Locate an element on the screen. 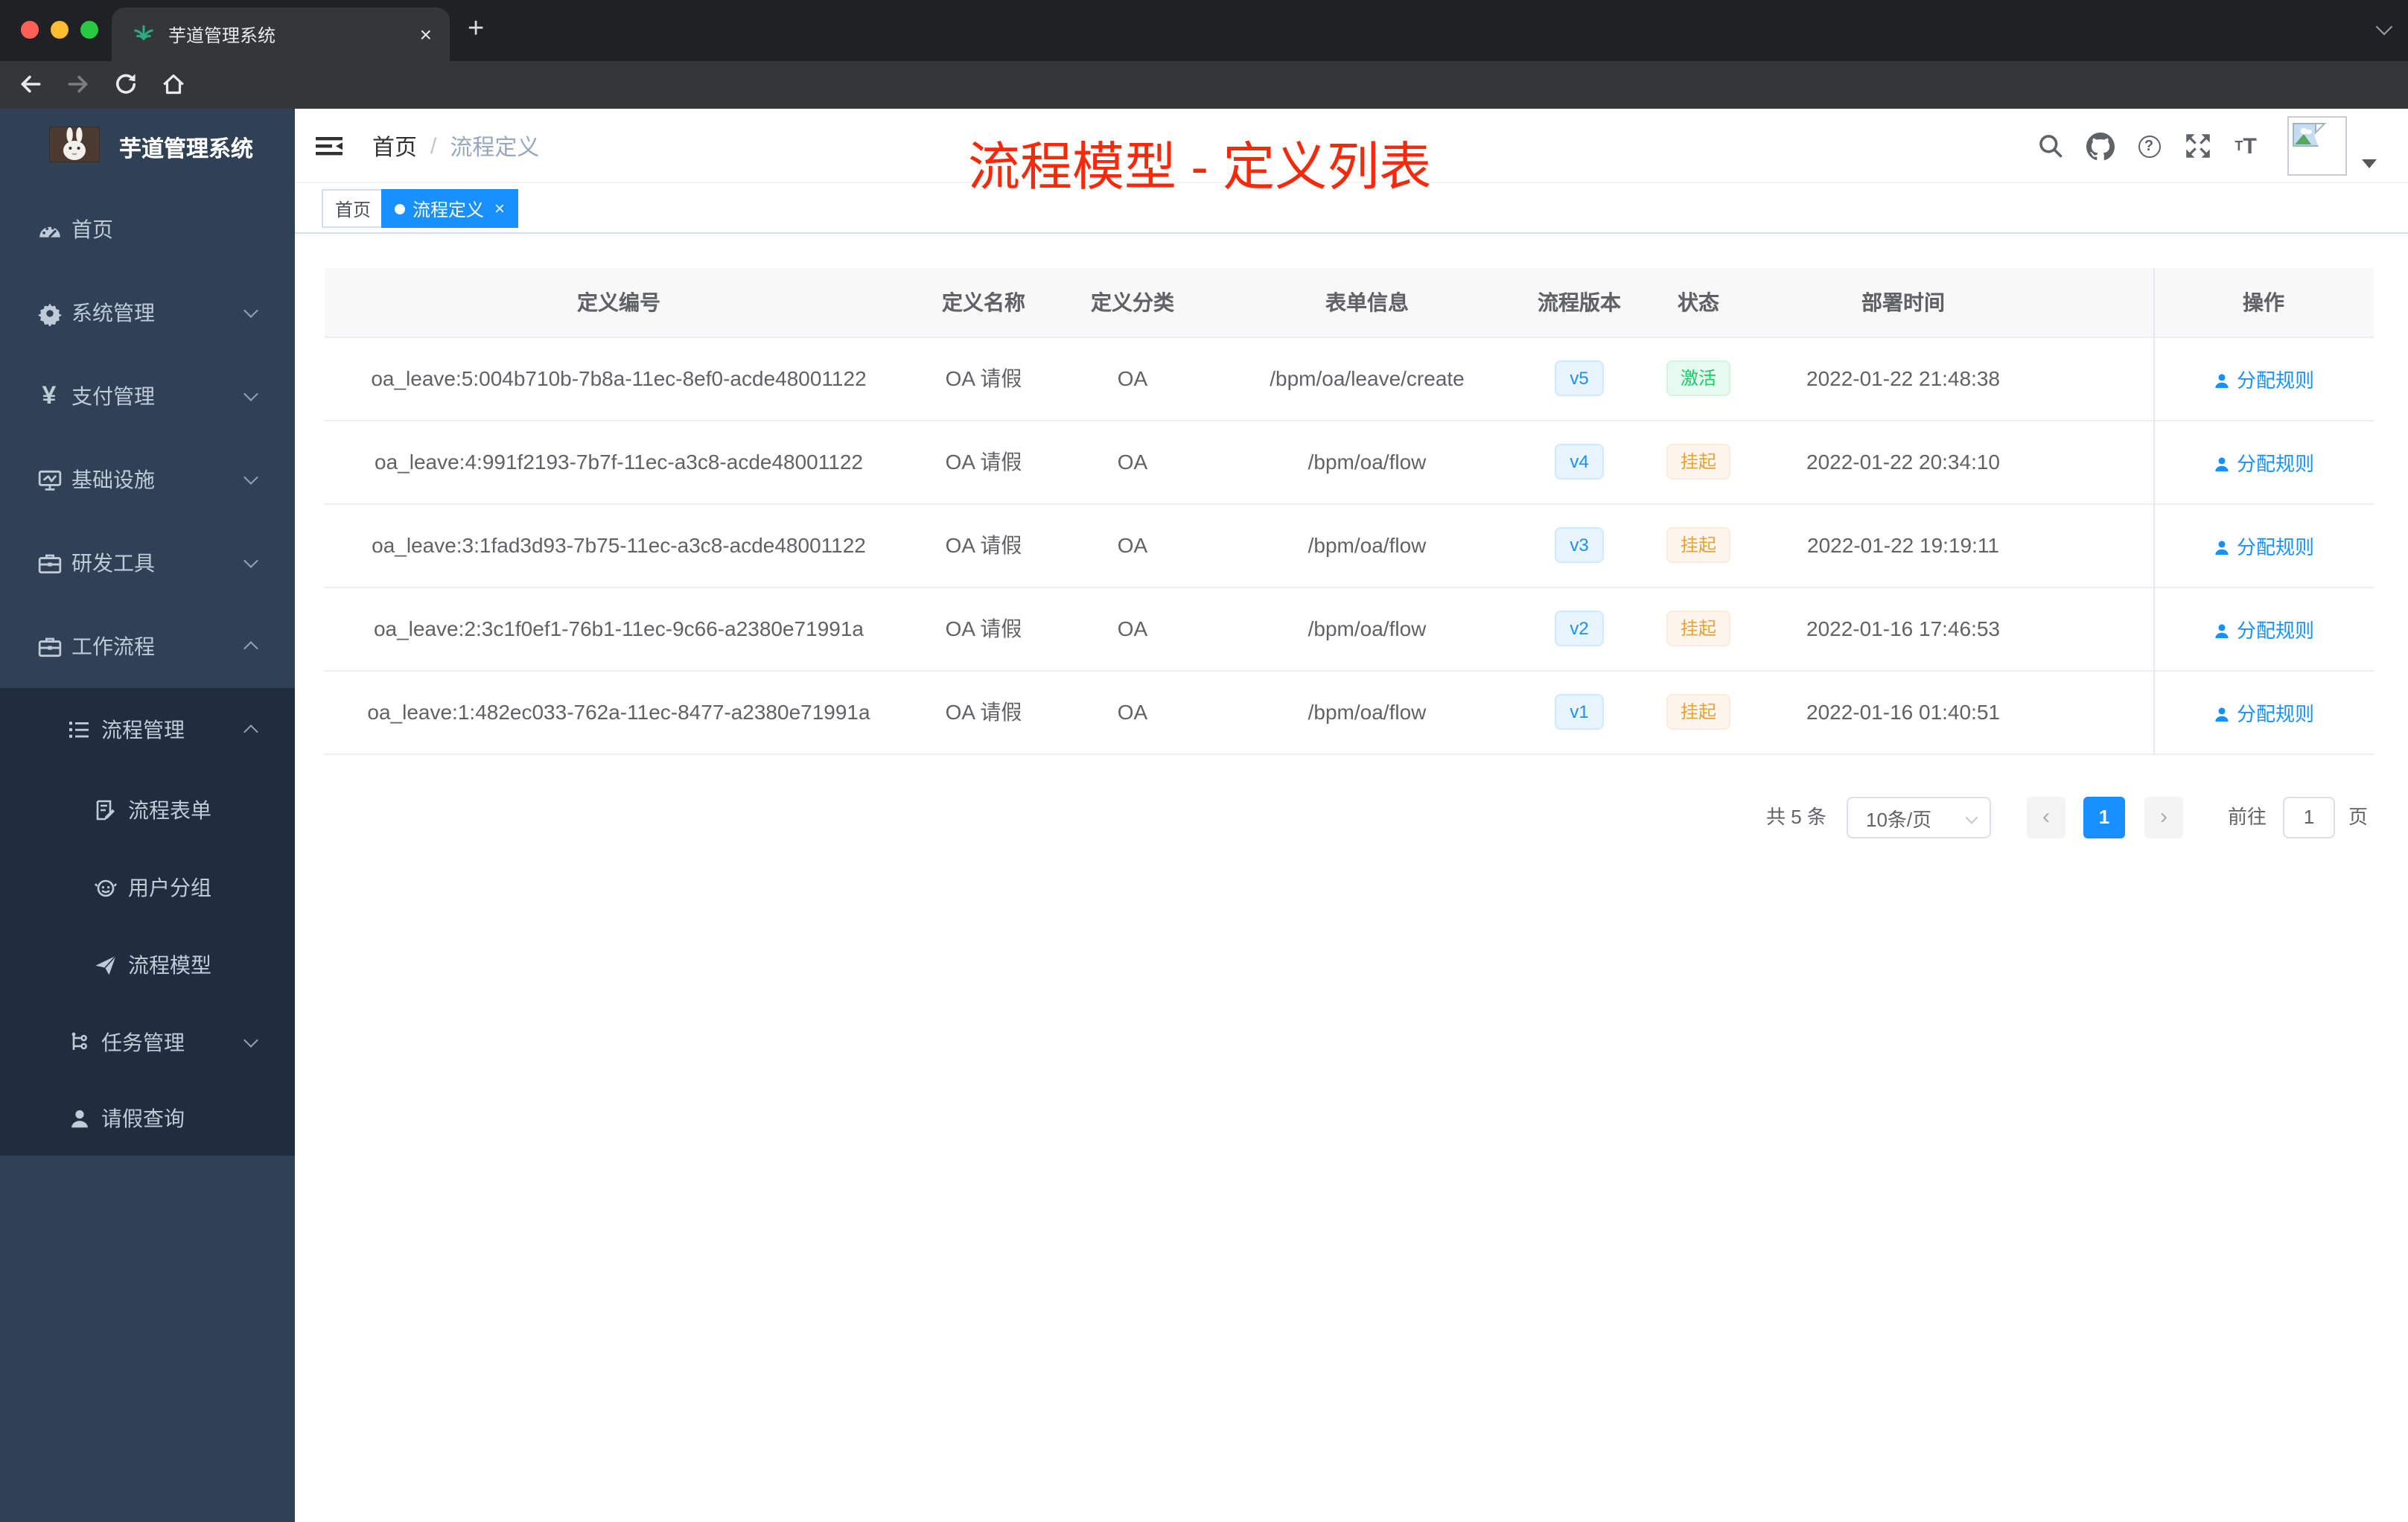  sidebar-item-infrastructure: 基础设施 is located at coordinates (147, 479).